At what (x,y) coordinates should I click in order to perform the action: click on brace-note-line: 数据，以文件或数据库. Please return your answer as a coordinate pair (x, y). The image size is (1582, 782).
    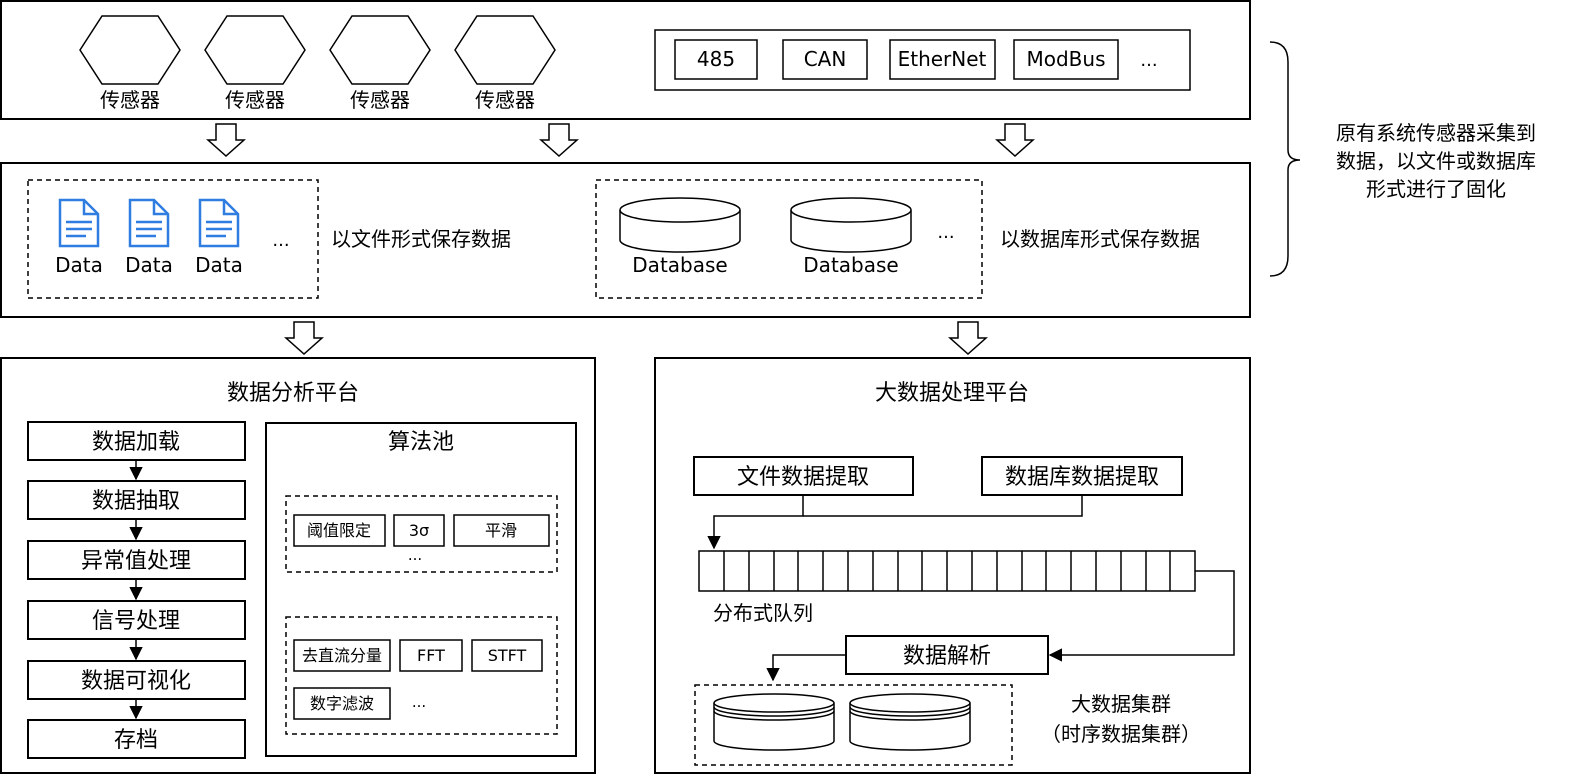
    Looking at the image, I should click on (1436, 161).